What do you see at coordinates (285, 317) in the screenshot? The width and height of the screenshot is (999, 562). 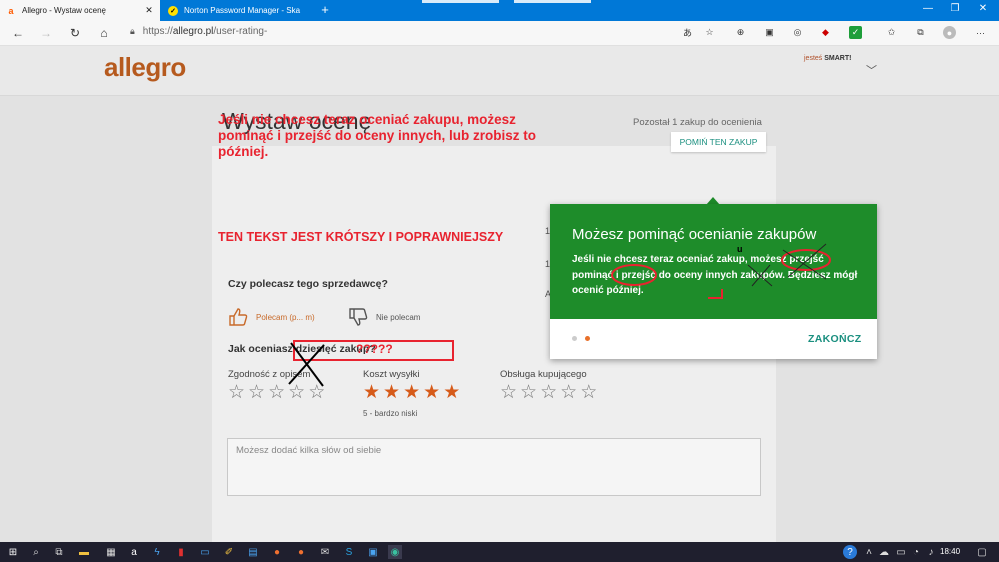 I see `recommend-yes-label: Polecam (p... m)` at bounding box center [285, 317].